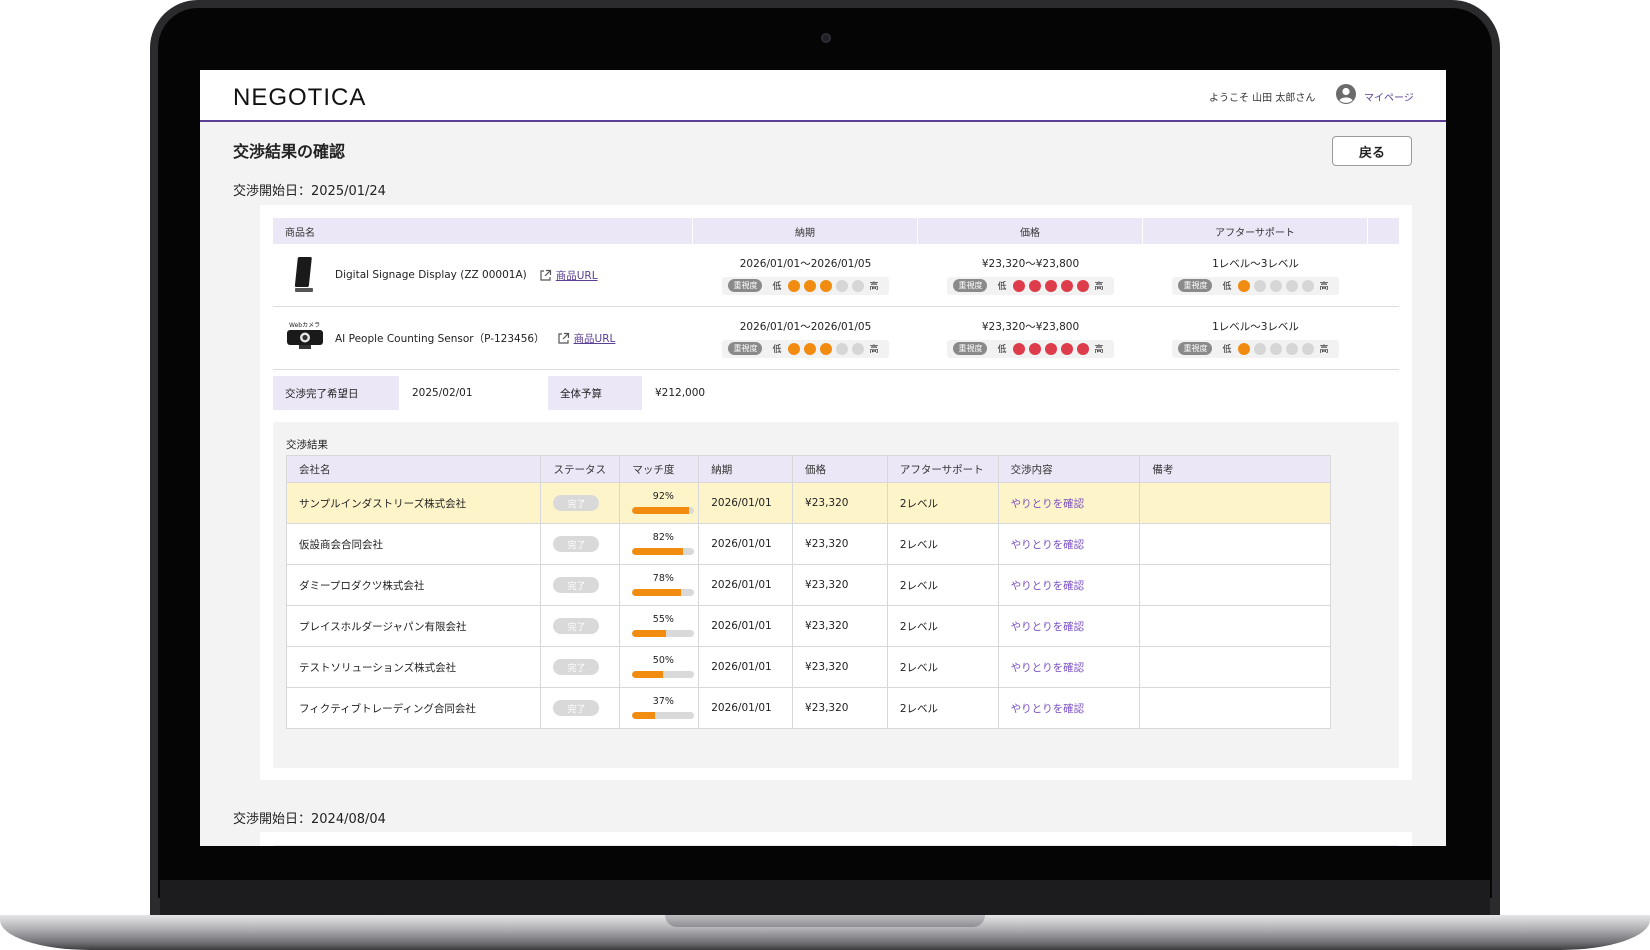 This screenshot has width=1650, height=950. I want to click on match-percent: 50%, so click(663, 660).